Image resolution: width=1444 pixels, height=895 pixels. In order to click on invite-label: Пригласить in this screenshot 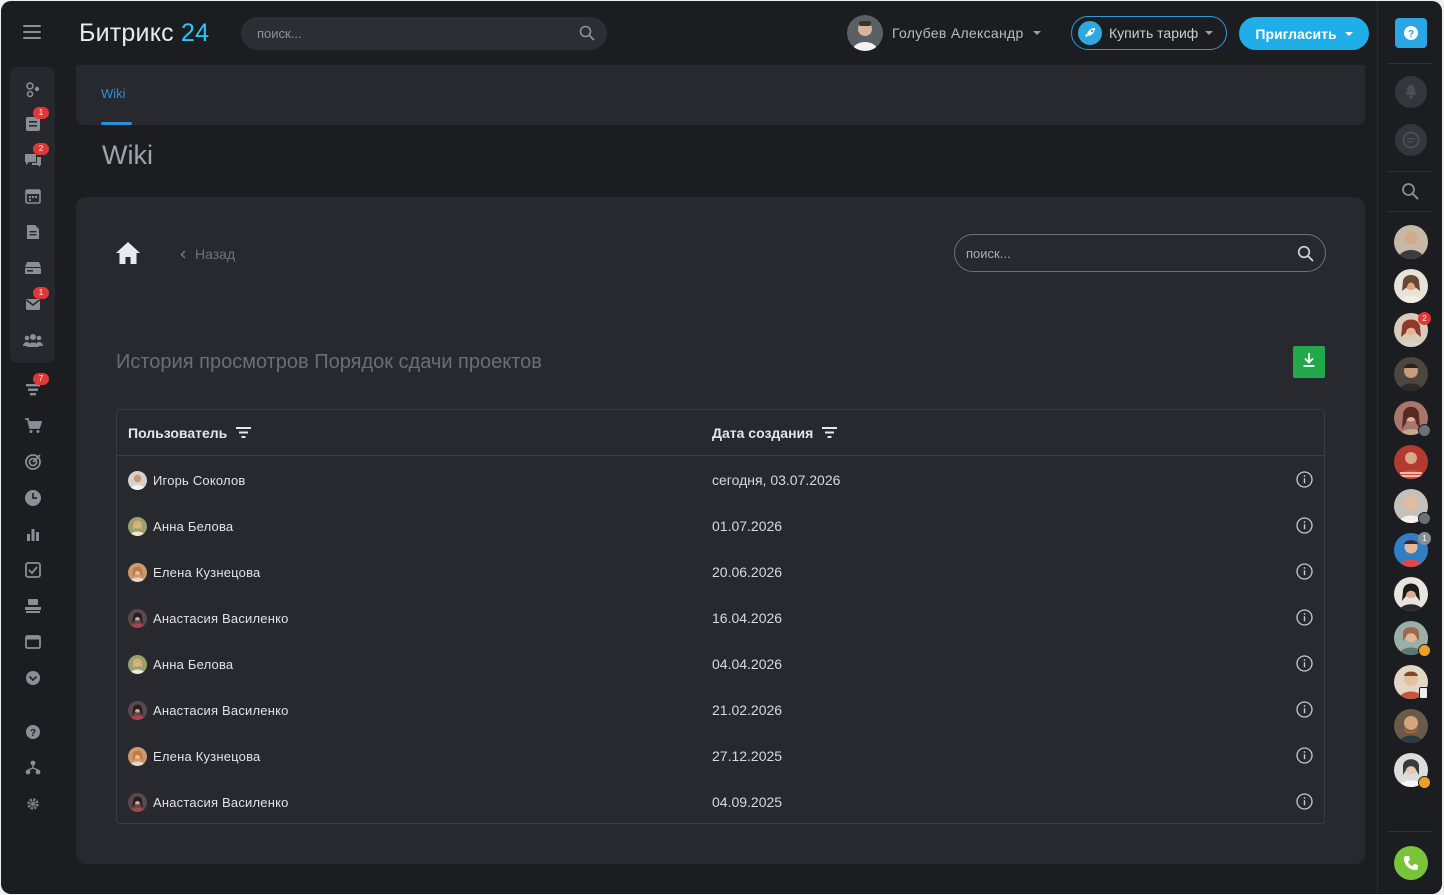, I will do `click(1296, 33)`.